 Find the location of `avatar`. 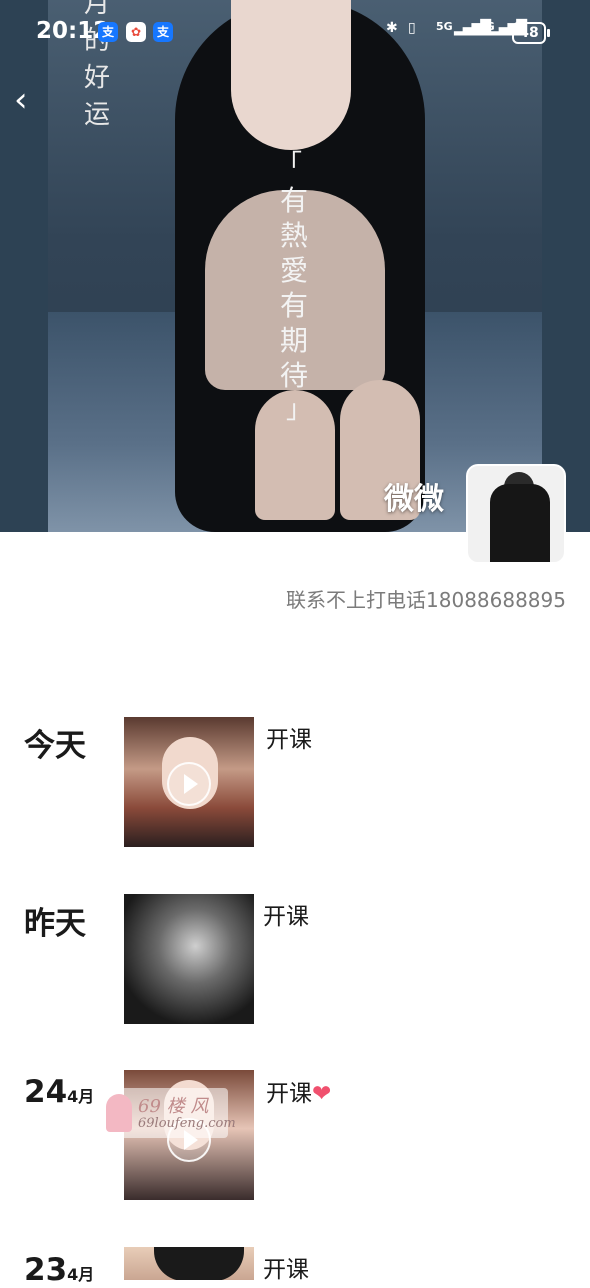

avatar is located at coordinates (516, 514).